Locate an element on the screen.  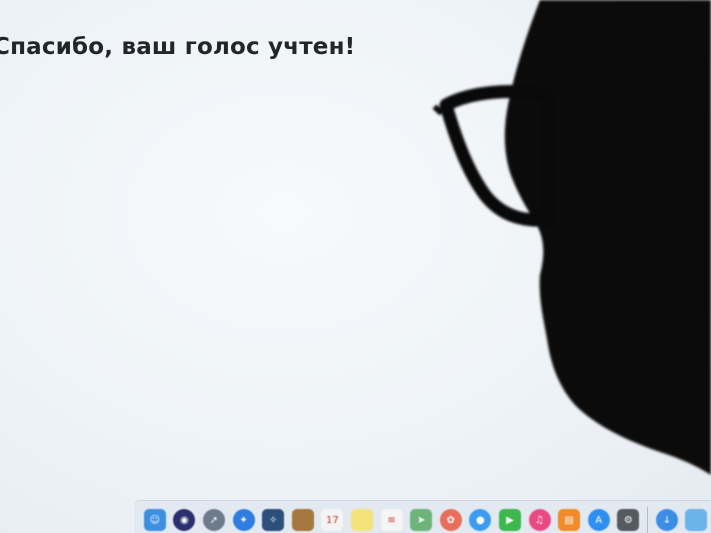
system-preferences-icon: ⚙ is located at coordinates (628, 520).